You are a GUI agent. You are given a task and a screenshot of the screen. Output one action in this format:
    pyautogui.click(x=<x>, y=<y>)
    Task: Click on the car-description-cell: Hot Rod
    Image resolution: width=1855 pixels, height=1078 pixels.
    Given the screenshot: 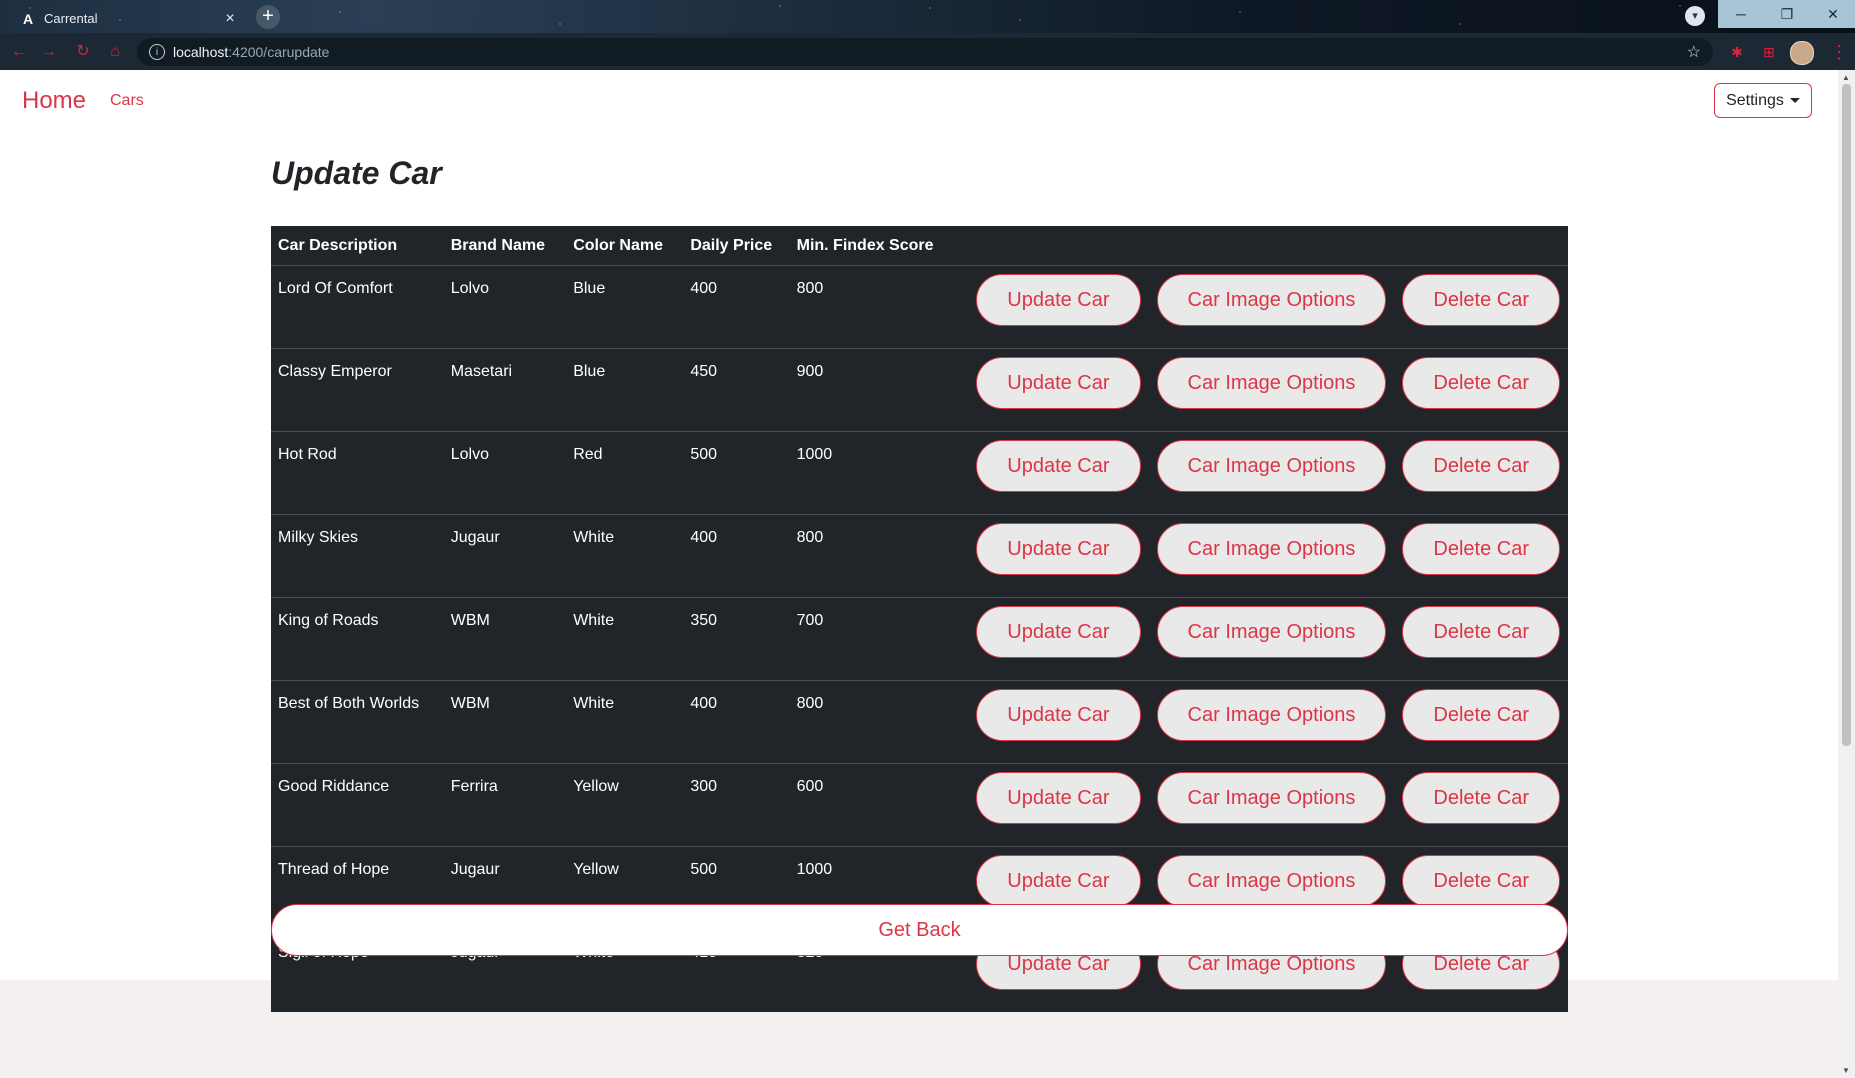 What is the action you would take?
    pyautogui.click(x=357, y=473)
    